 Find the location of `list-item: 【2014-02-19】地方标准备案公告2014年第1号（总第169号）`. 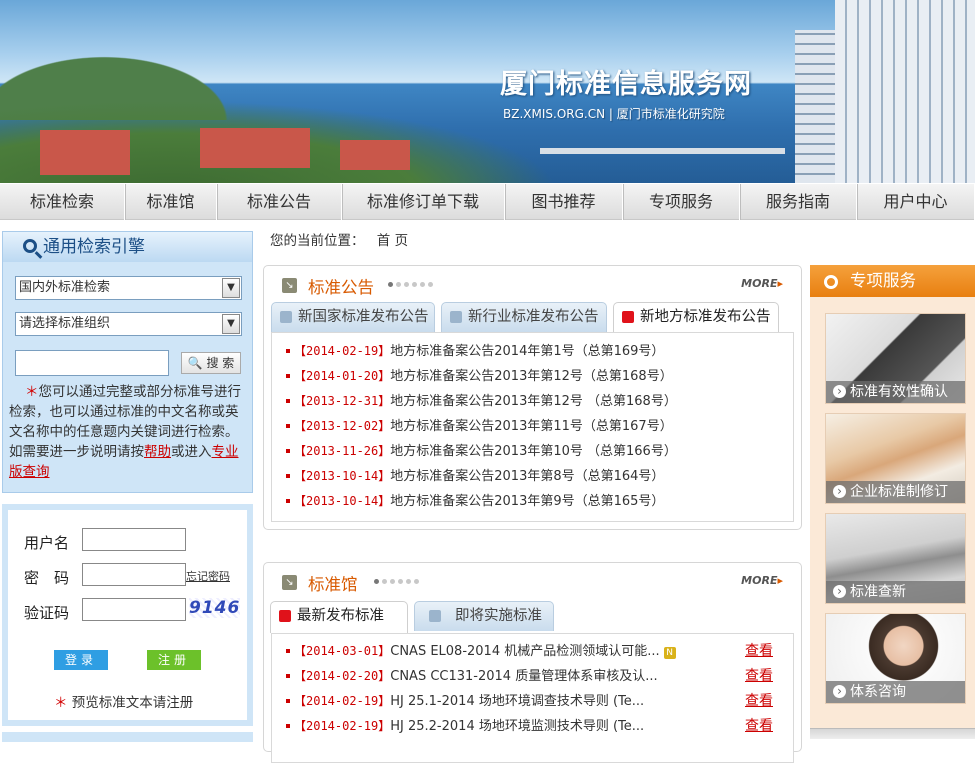

list-item: 【2014-02-19】地方标准备案公告2014年第1号（总第169号） is located at coordinates (532, 351).